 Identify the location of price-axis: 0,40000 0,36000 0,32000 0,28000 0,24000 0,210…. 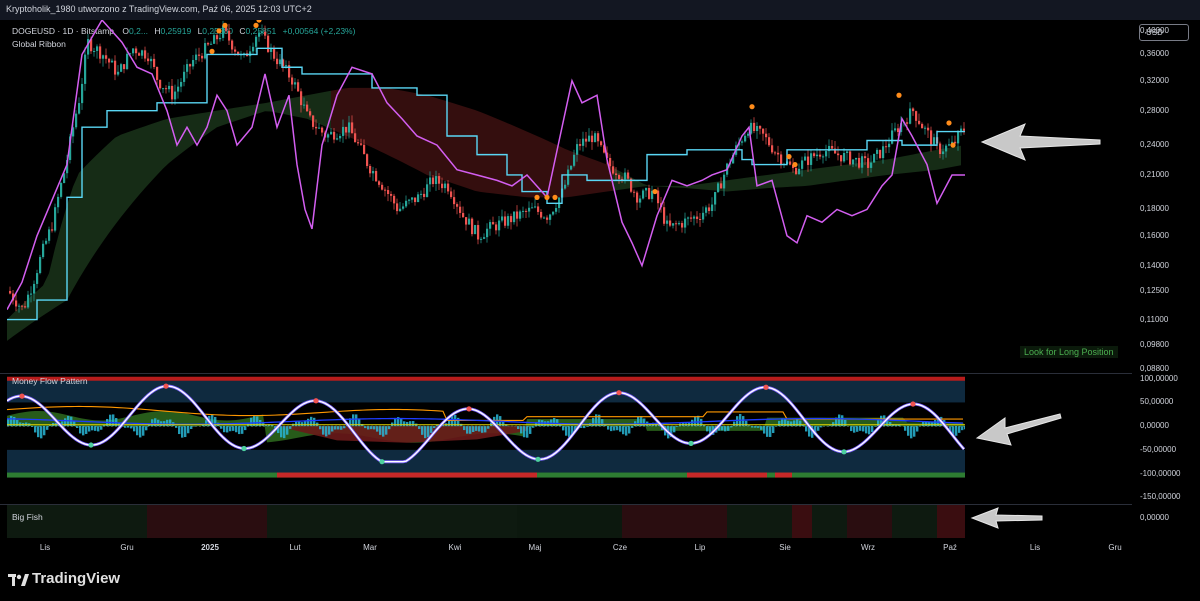
(1166, 197).